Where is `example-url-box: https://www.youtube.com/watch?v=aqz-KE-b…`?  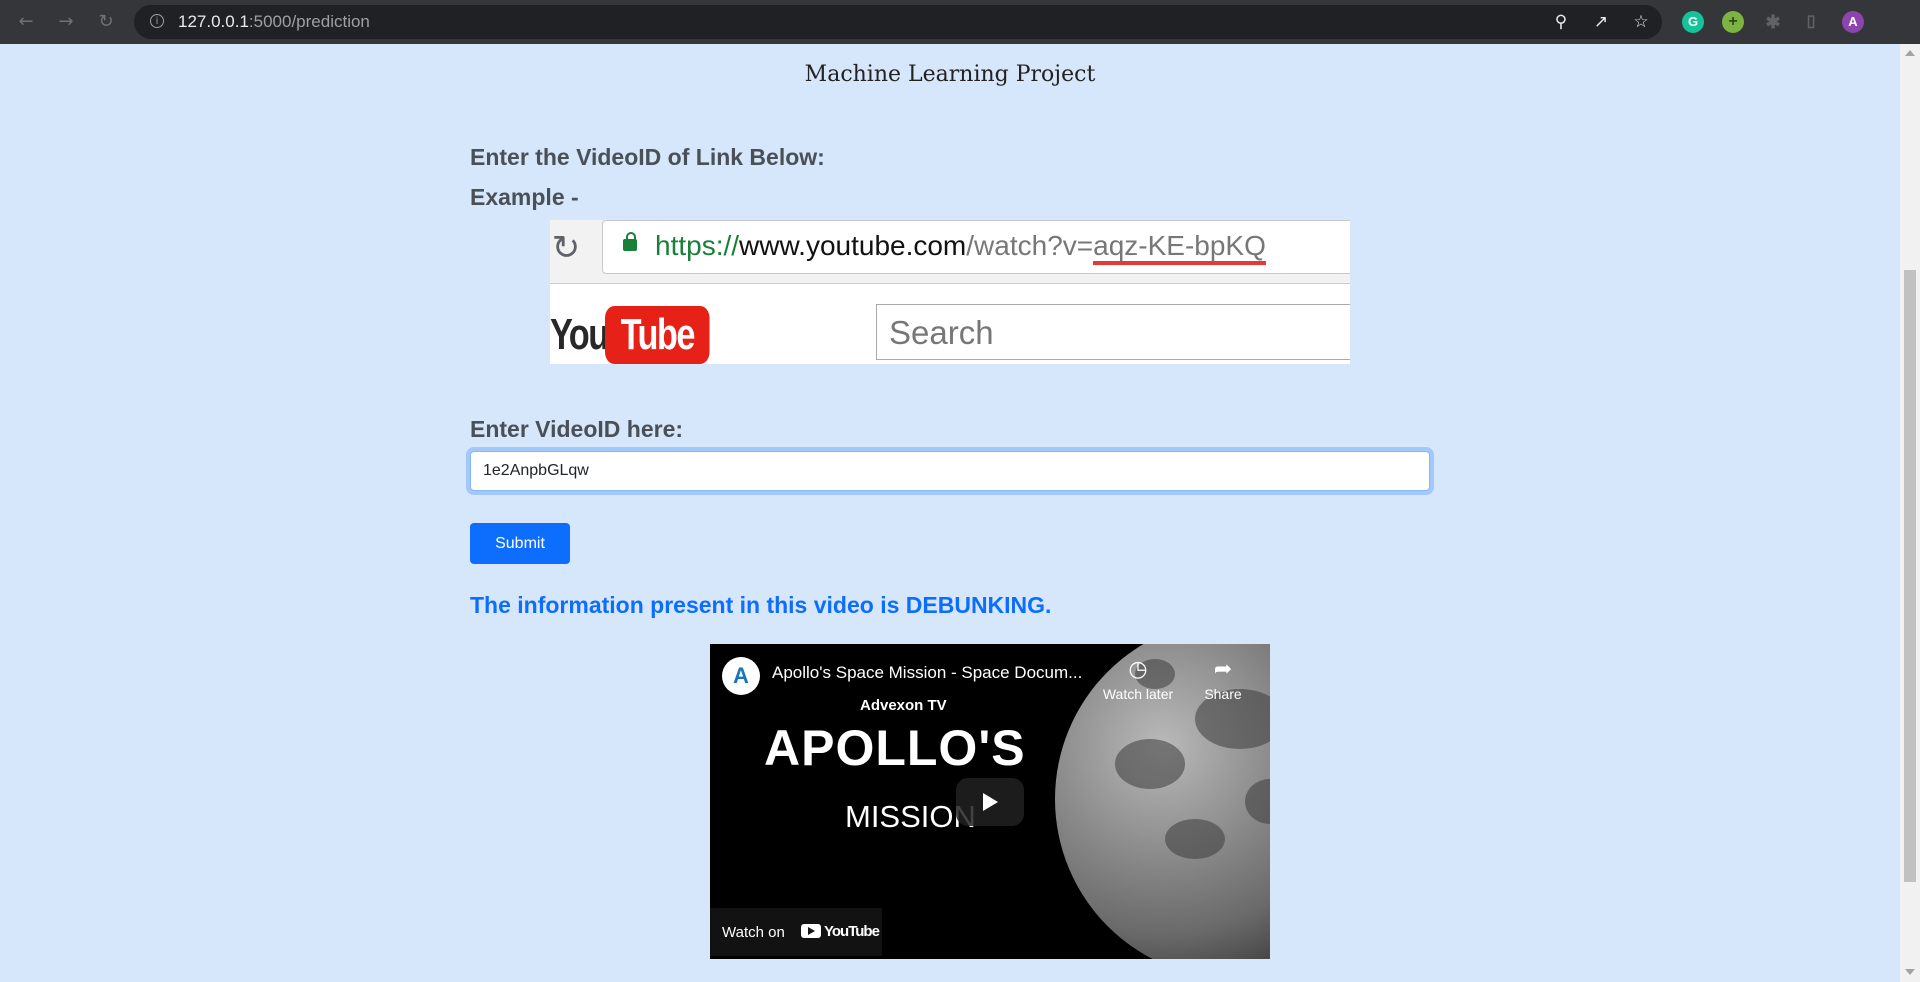
example-url-box: https://www.youtube.com/watch?v=aqz-KE-b… is located at coordinates (976, 247).